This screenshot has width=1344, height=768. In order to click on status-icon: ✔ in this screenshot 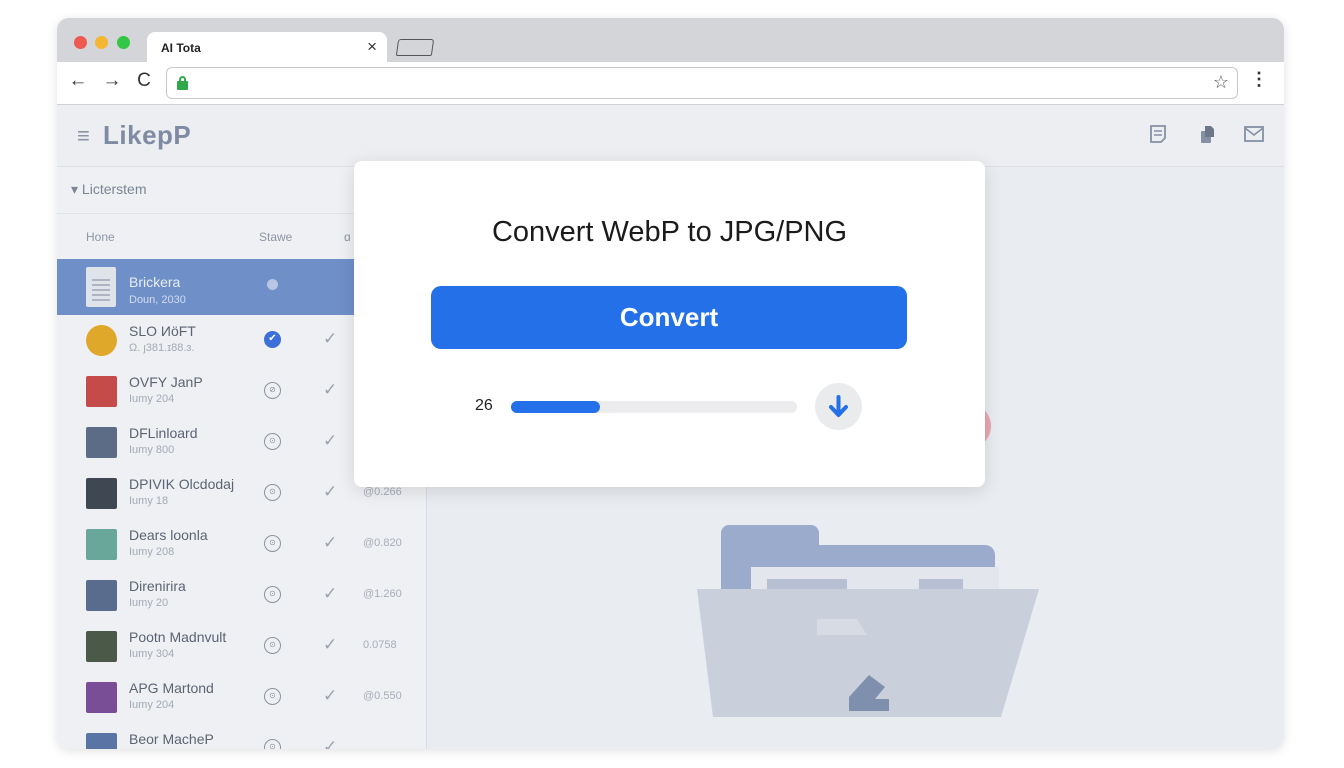, I will do `click(272, 339)`.